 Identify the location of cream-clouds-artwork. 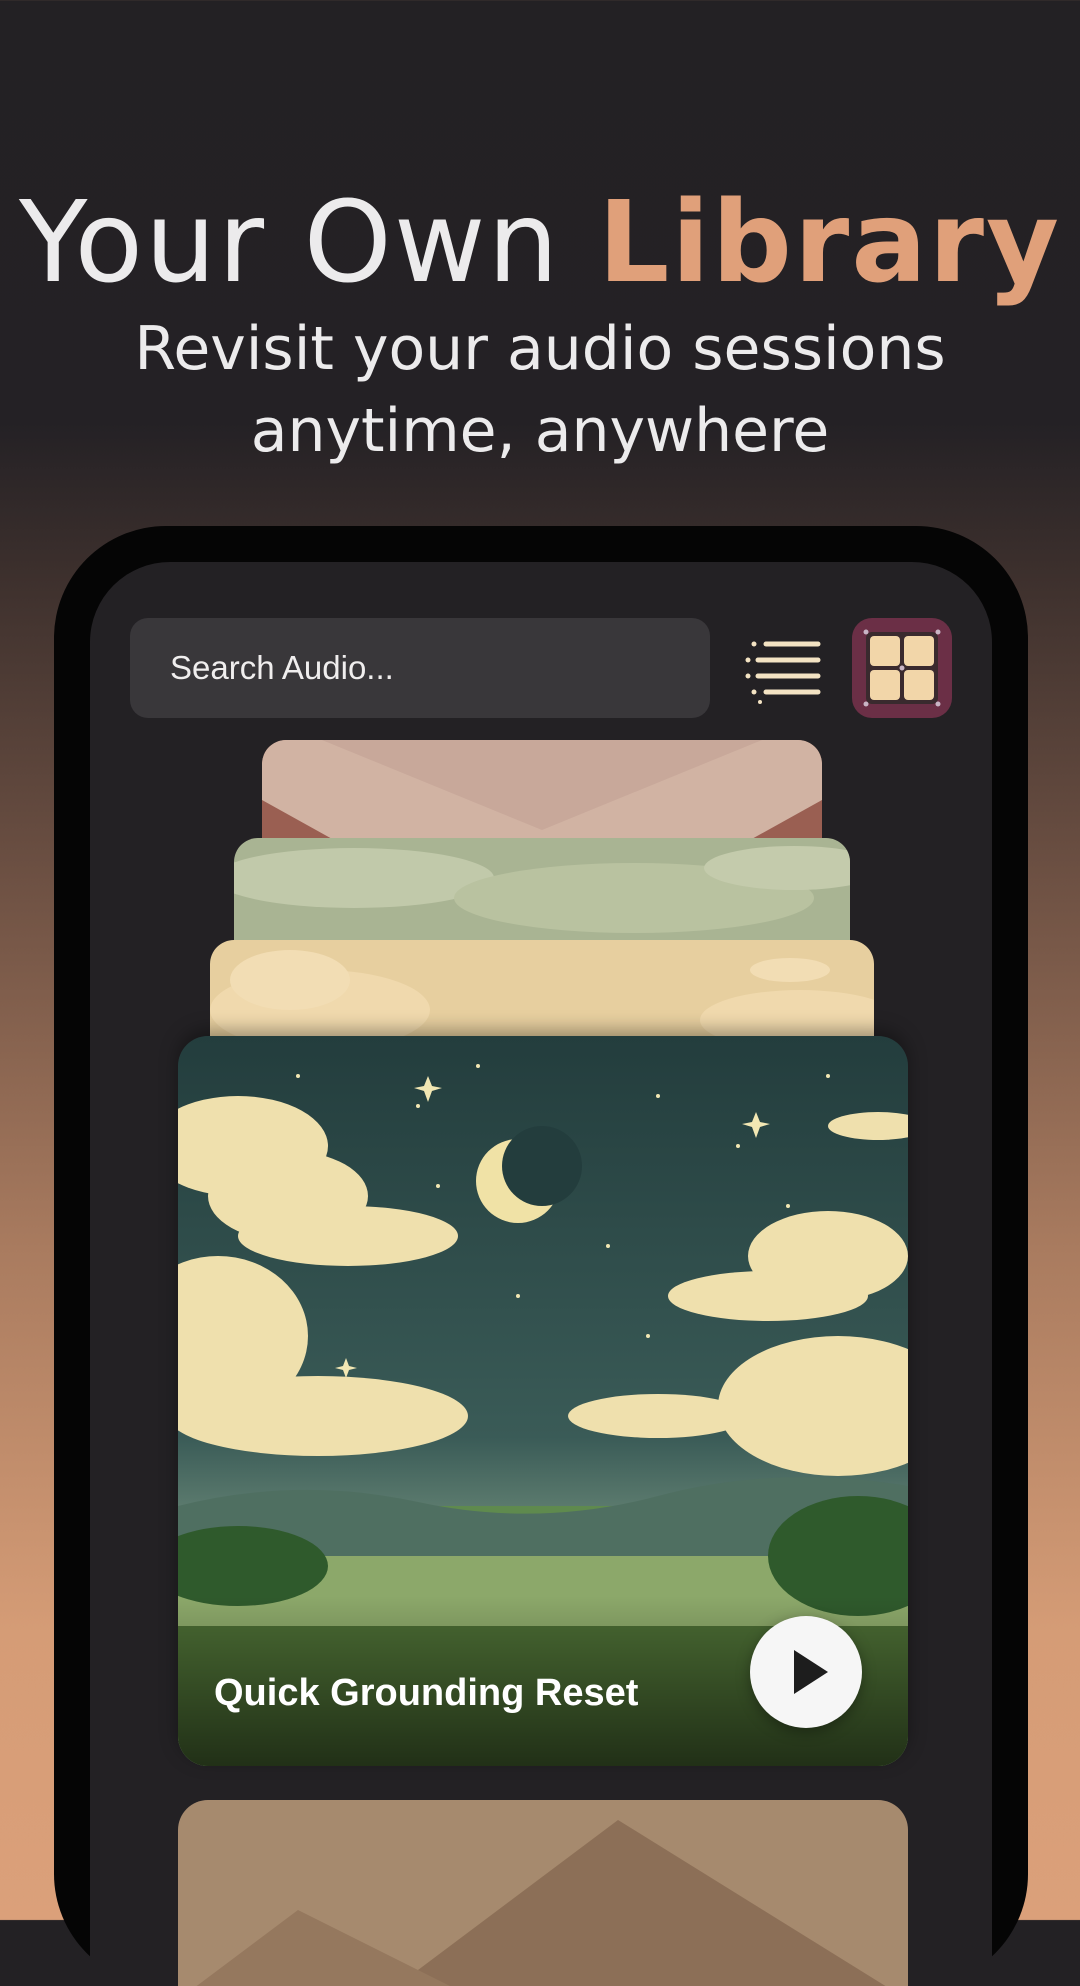
(542, 990).